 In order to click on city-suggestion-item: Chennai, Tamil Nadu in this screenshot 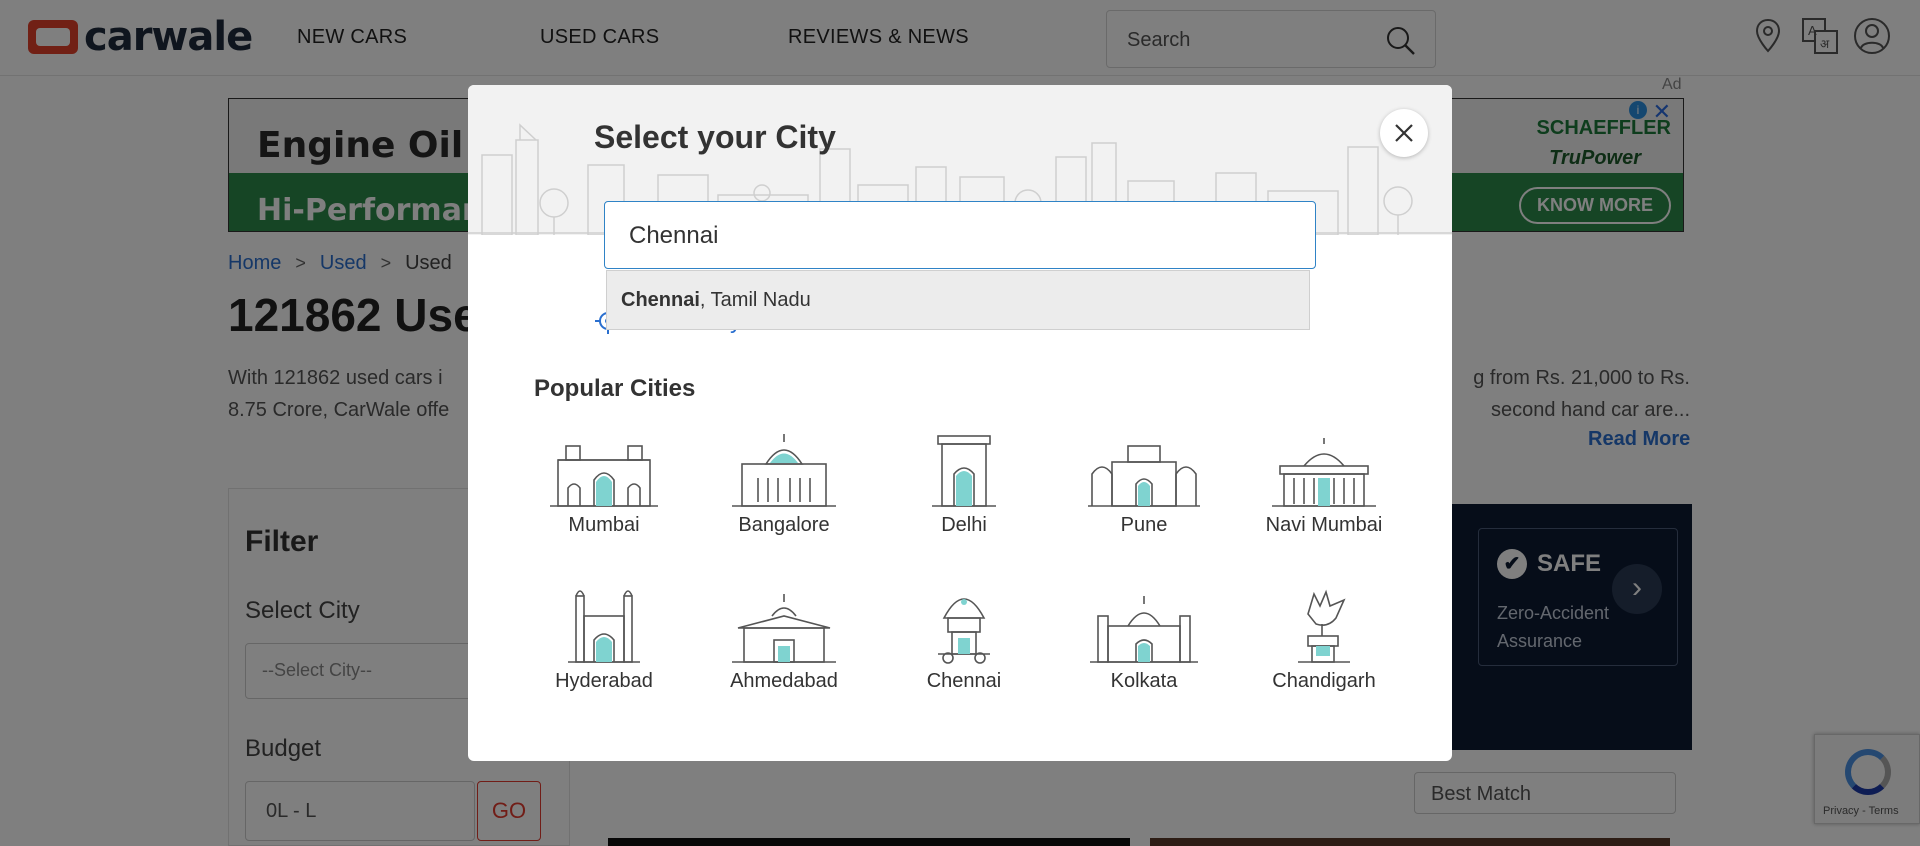, I will do `click(958, 300)`.